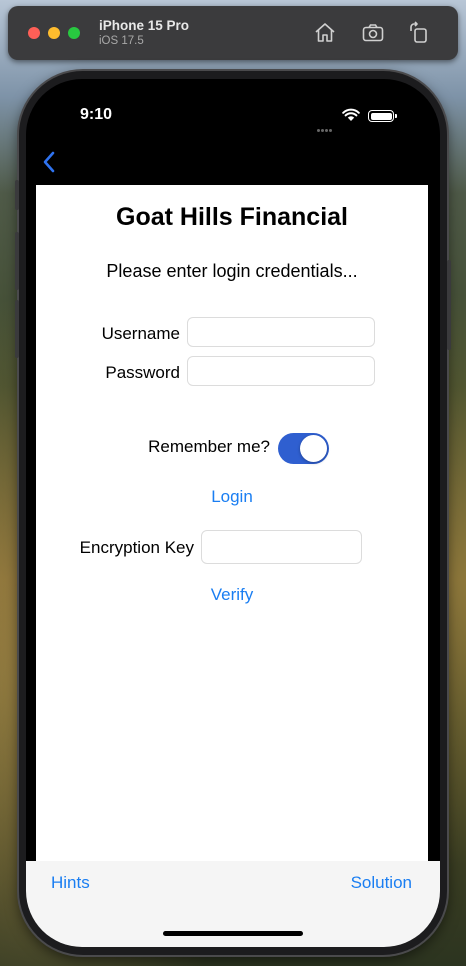  What do you see at coordinates (373, 33) in the screenshot?
I see `screenshot-icon` at bounding box center [373, 33].